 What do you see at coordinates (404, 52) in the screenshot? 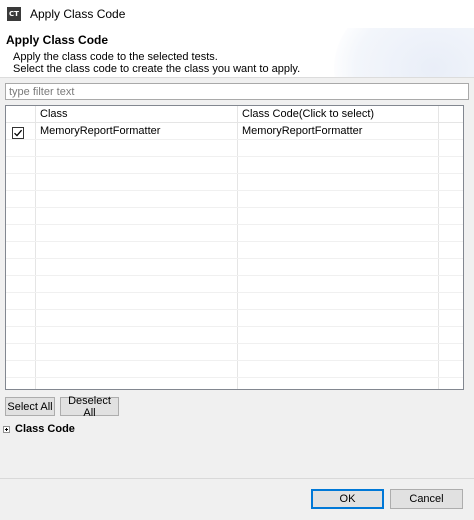
I see `header-decoration` at bounding box center [404, 52].